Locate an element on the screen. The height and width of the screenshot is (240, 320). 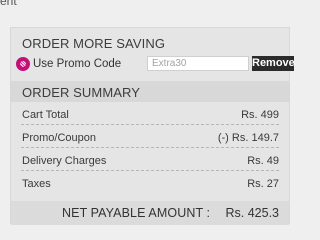
header-fragment: ent is located at coordinates (8, 4).